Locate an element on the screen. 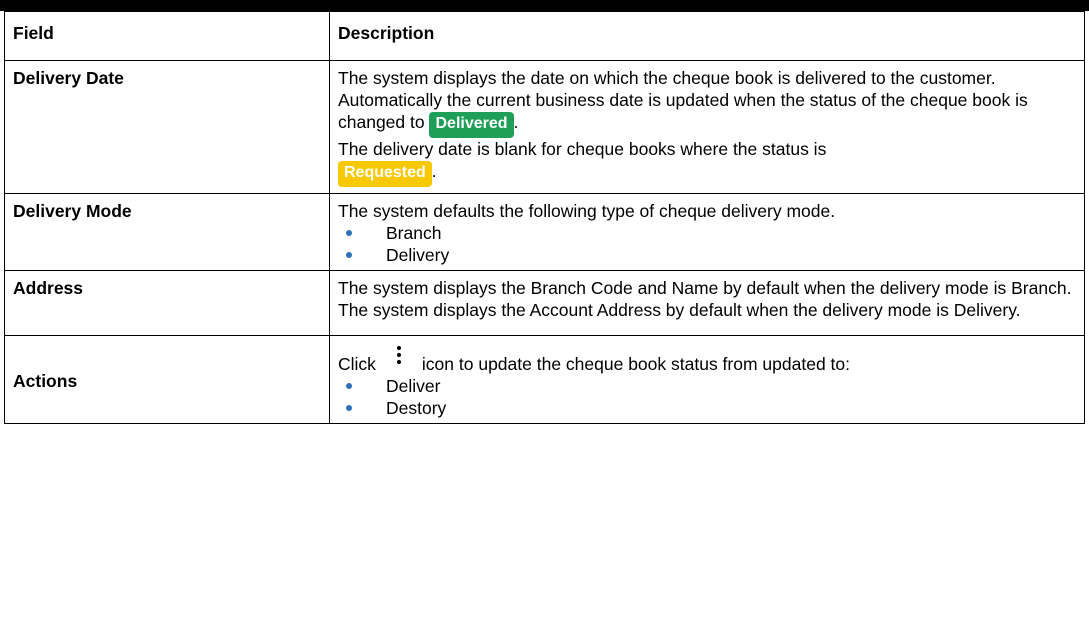 This screenshot has height=630, width=1089. kebab-menu-icon is located at coordinates (399, 359).